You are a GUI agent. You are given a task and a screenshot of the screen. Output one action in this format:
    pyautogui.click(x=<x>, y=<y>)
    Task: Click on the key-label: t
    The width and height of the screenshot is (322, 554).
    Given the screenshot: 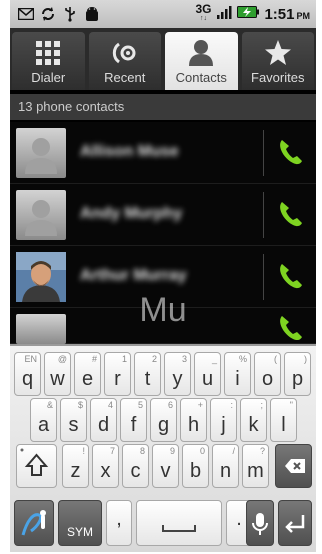 What is the action you would take?
    pyautogui.click(x=147, y=379)
    